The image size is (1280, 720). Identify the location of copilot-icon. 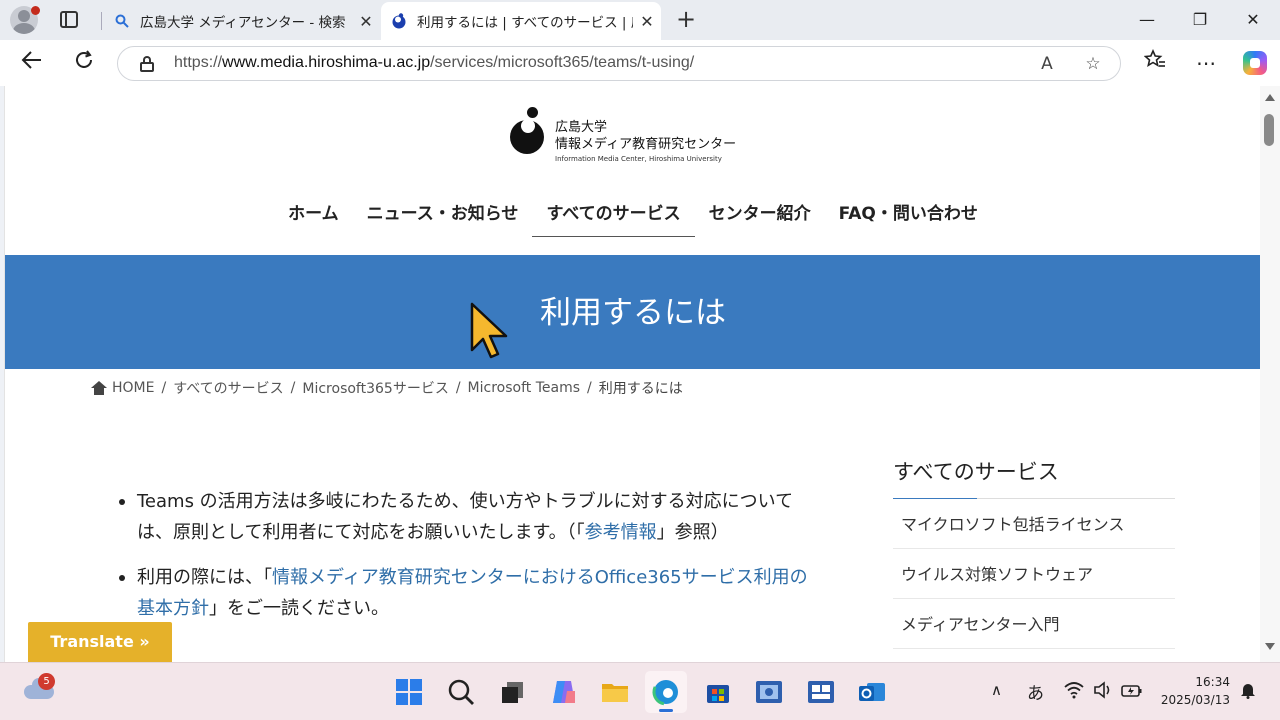
(1255, 63).